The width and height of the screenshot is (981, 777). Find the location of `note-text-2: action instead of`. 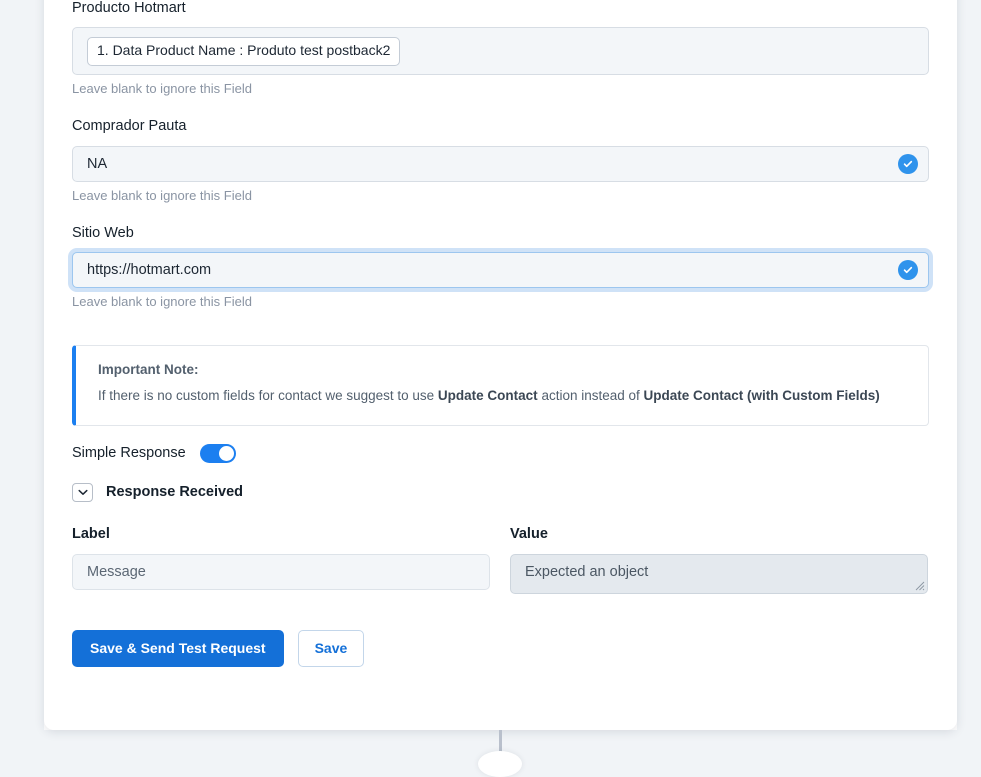

note-text-2: action instead of is located at coordinates (590, 395).